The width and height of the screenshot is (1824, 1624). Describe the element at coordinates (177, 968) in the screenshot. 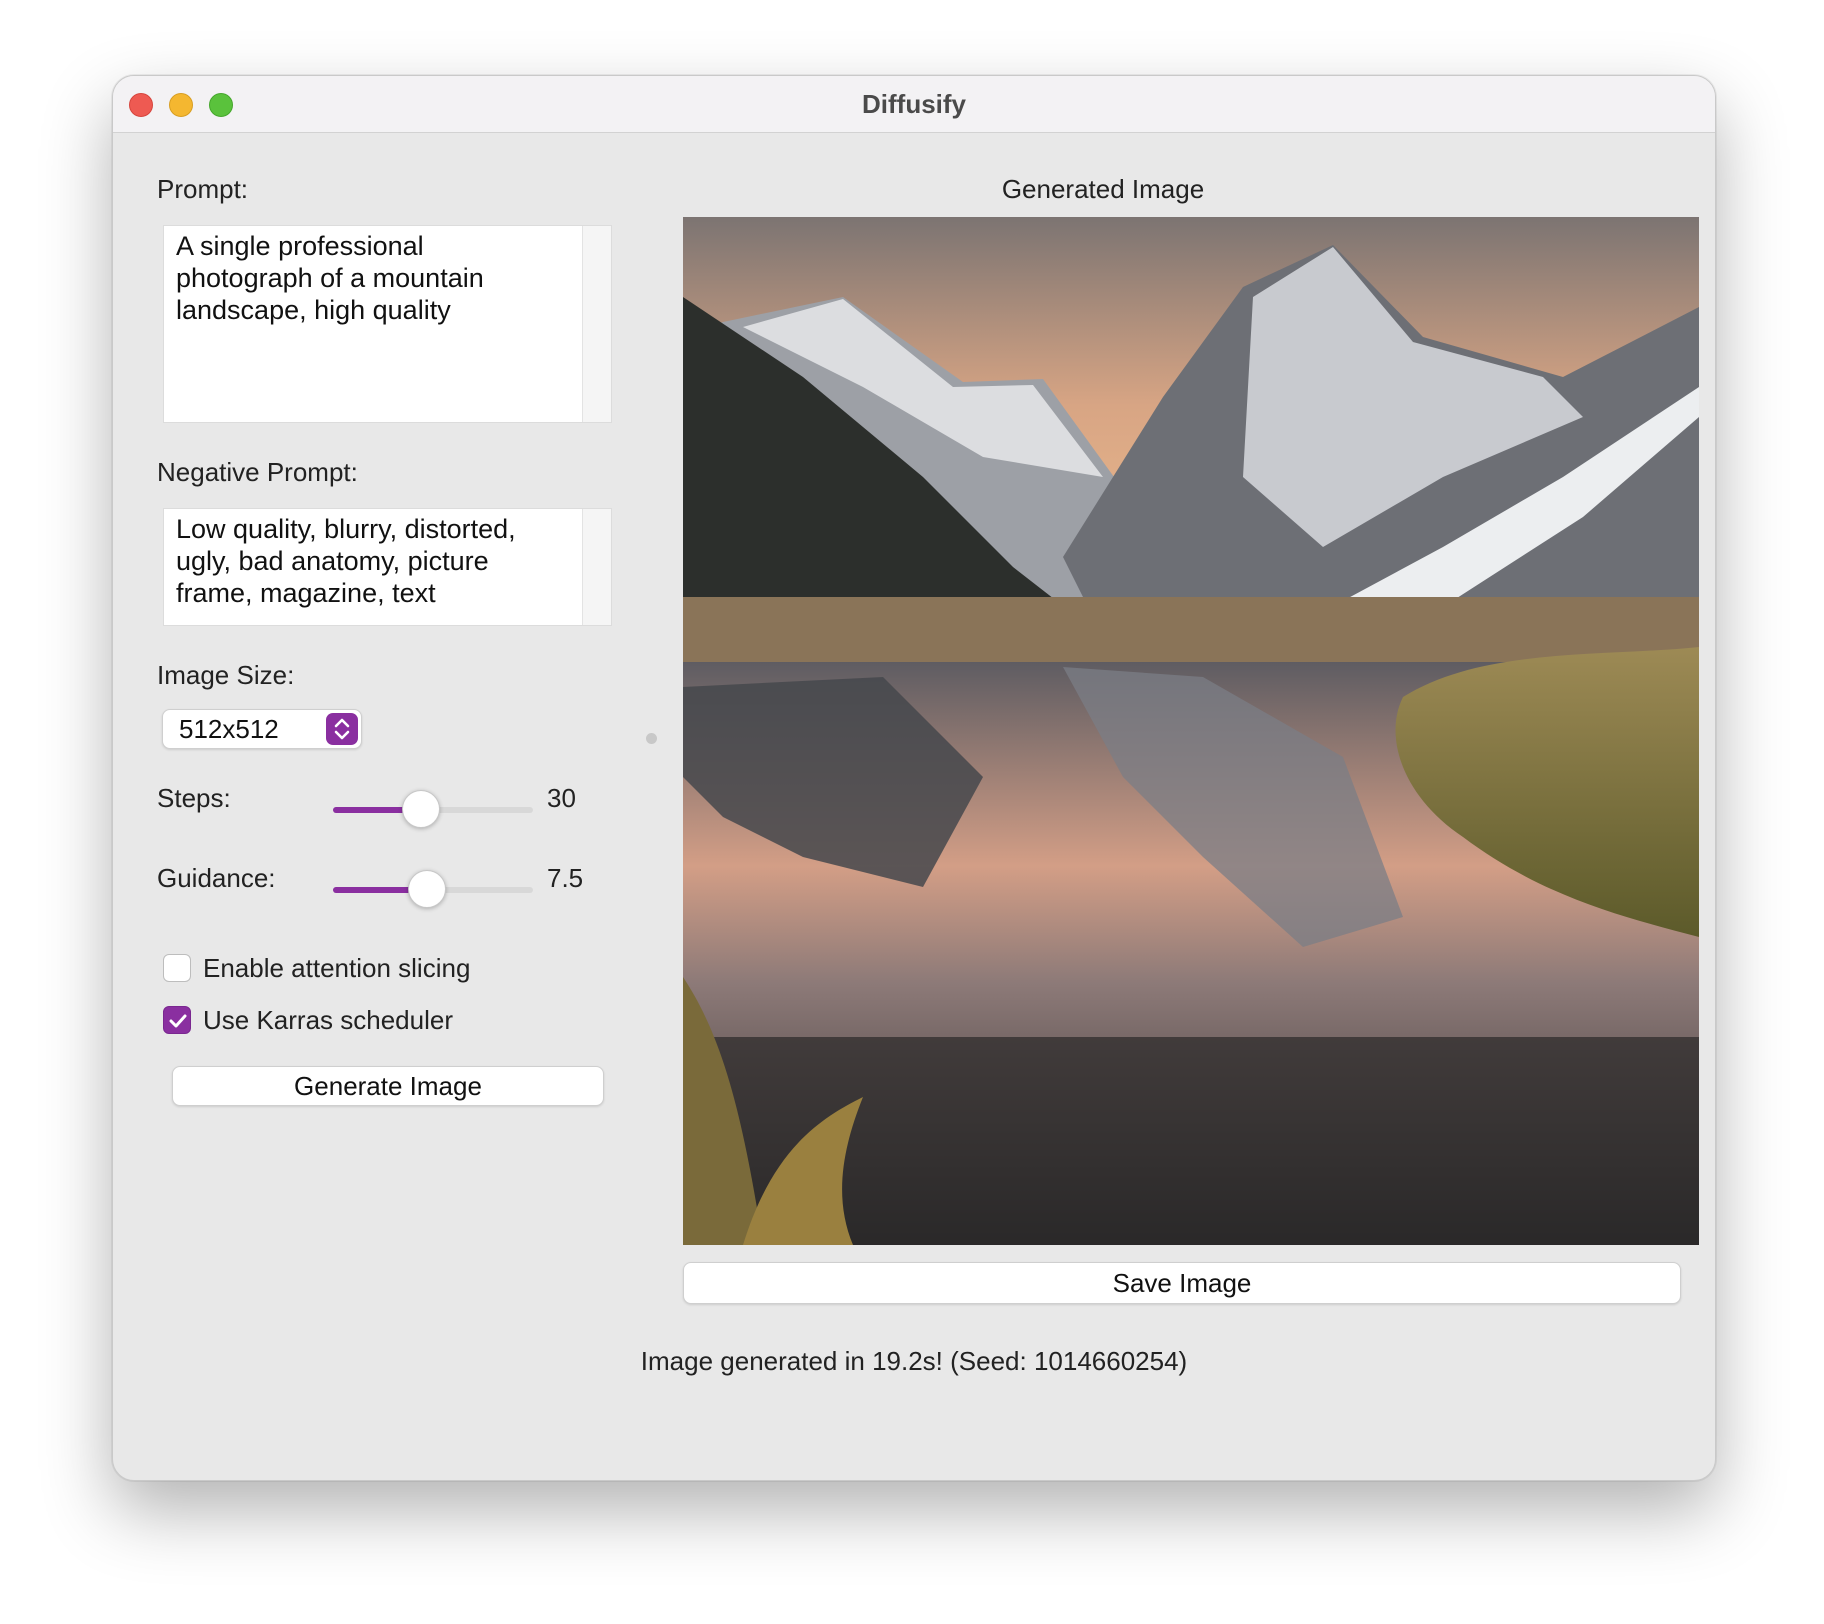

I see `attention-slicing-checkbox` at that location.